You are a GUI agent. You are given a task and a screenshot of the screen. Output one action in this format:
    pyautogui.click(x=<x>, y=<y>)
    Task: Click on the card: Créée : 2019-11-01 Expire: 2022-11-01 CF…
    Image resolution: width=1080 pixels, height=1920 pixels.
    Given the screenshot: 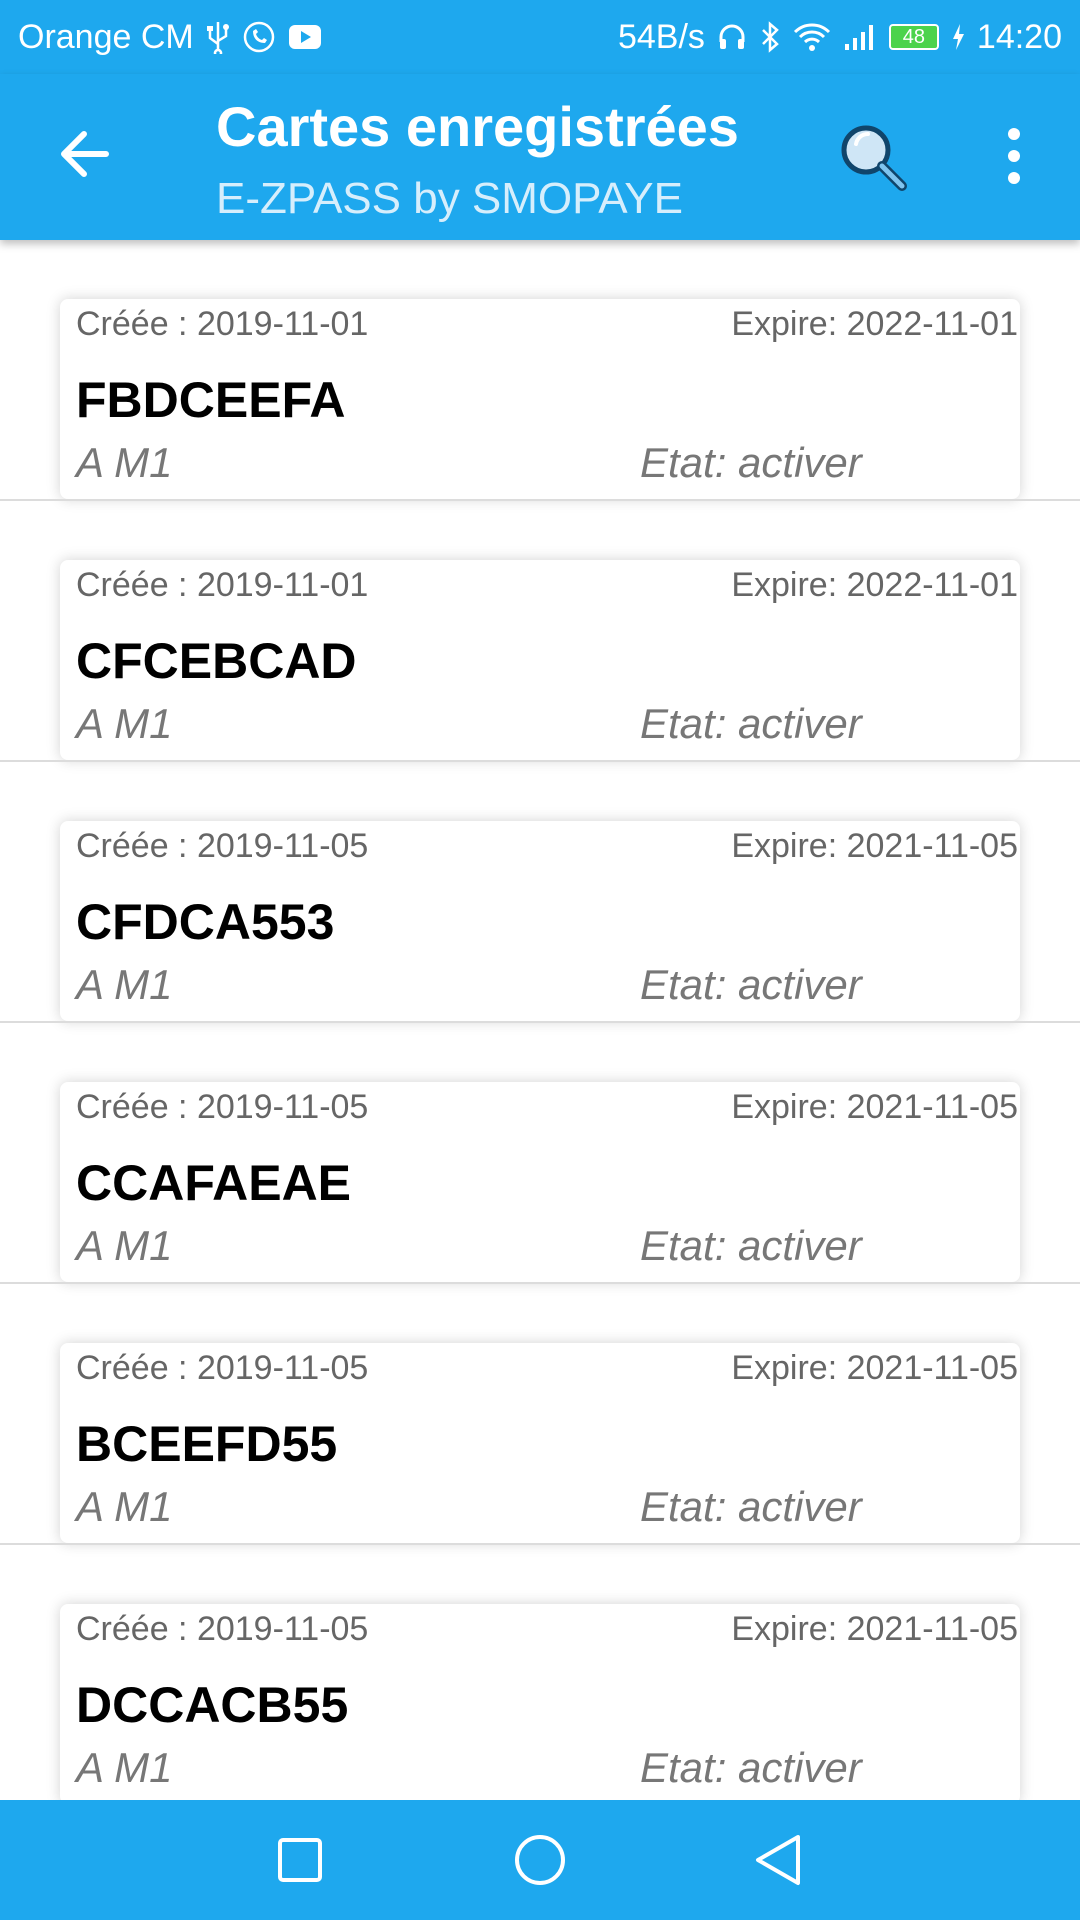 What is the action you would take?
    pyautogui.click(x=540, y=660)
    